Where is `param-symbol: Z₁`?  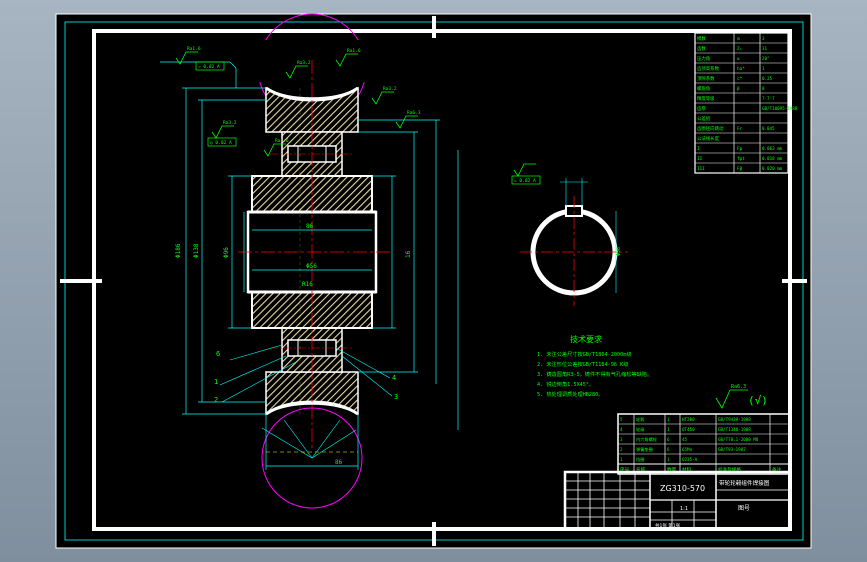
param-symbol: Z₁ is located at coordinates (739, 49).